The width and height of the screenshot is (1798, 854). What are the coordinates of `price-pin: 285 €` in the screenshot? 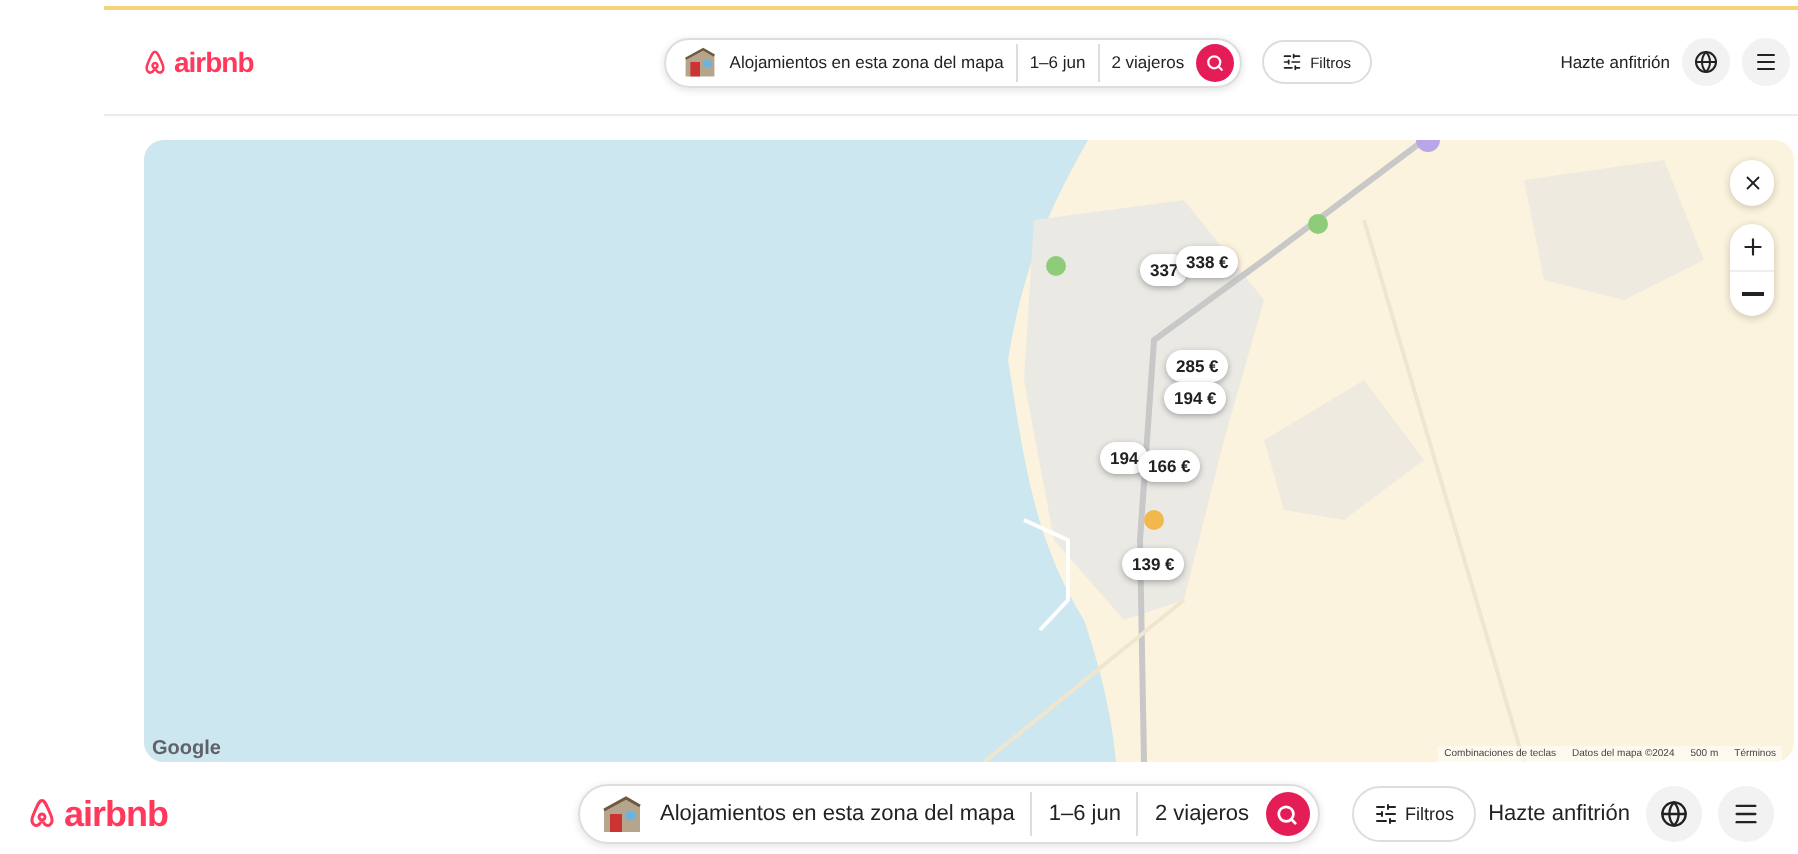 It's located at (1197, 366).